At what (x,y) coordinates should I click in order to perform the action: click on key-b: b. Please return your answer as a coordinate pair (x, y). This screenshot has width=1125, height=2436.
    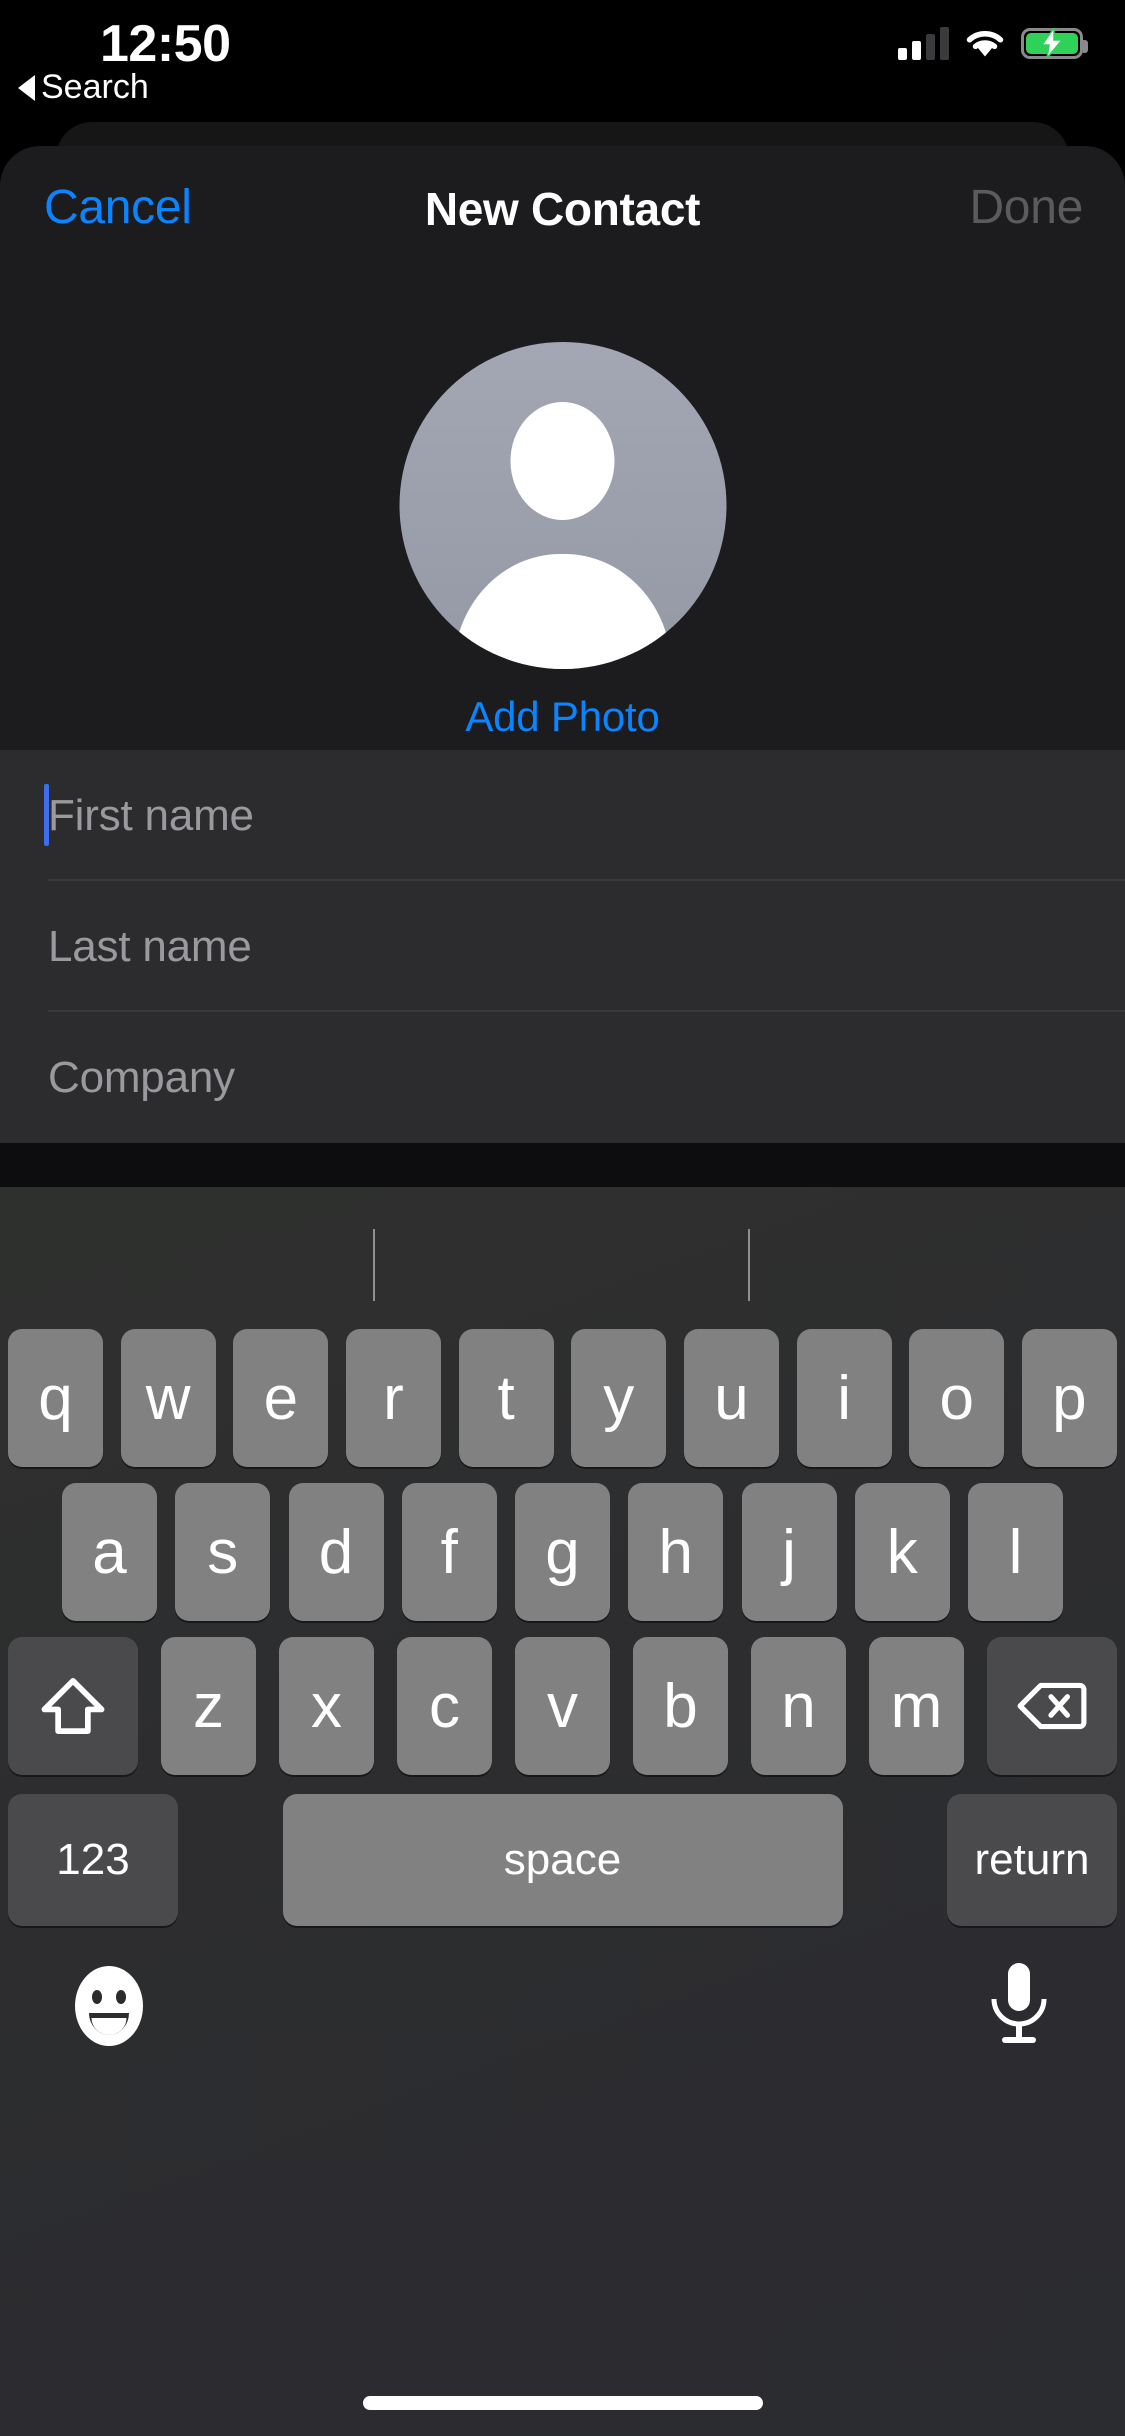
    Looking at the image, I should click on (680, 1706).